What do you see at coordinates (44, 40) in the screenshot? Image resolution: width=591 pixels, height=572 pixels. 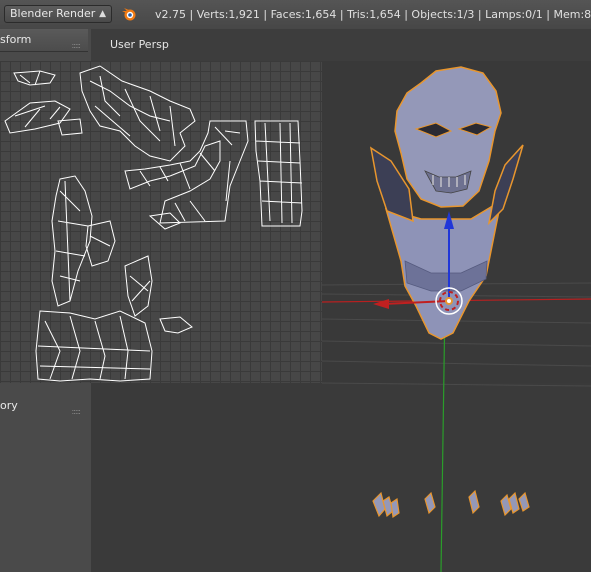 I see `transform-panel-header: sform :::::` at bounding box center [44, 40].